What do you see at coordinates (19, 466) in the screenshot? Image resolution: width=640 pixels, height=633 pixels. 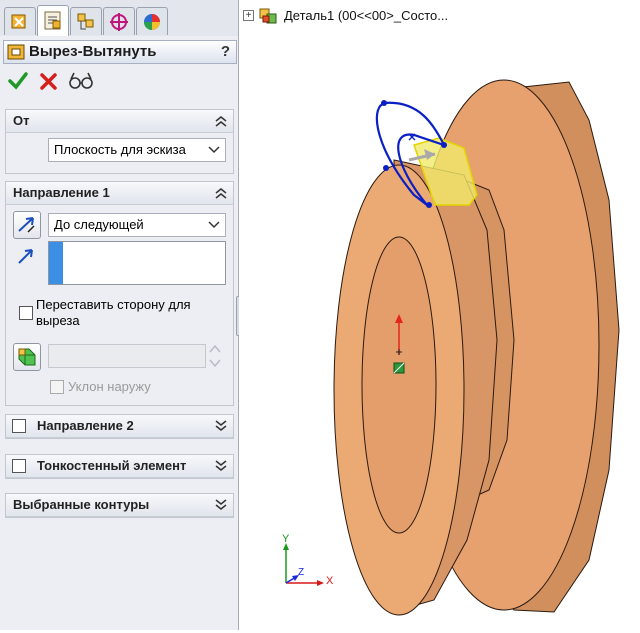 I see `thin-feature-checkbox` at bounding box center [19, 466].